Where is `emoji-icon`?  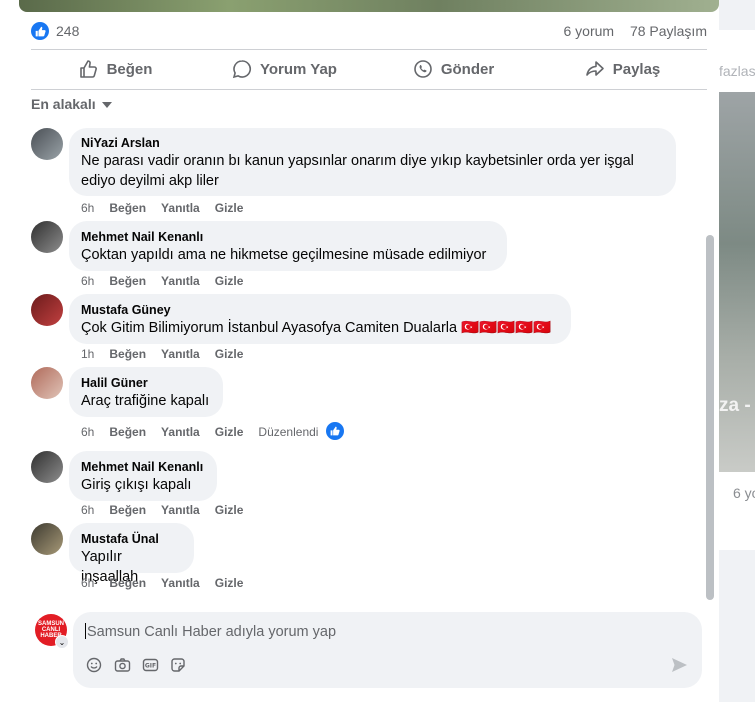 emoji-icon is located at coordinates (94, 665).